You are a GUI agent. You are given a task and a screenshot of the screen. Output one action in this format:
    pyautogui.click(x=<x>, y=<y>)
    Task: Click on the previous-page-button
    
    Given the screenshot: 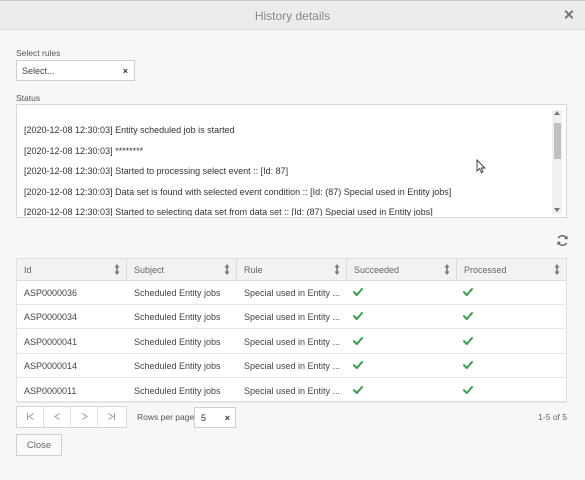 What is the action you would take?
    pyautogui.click(x=57, y=417)
    